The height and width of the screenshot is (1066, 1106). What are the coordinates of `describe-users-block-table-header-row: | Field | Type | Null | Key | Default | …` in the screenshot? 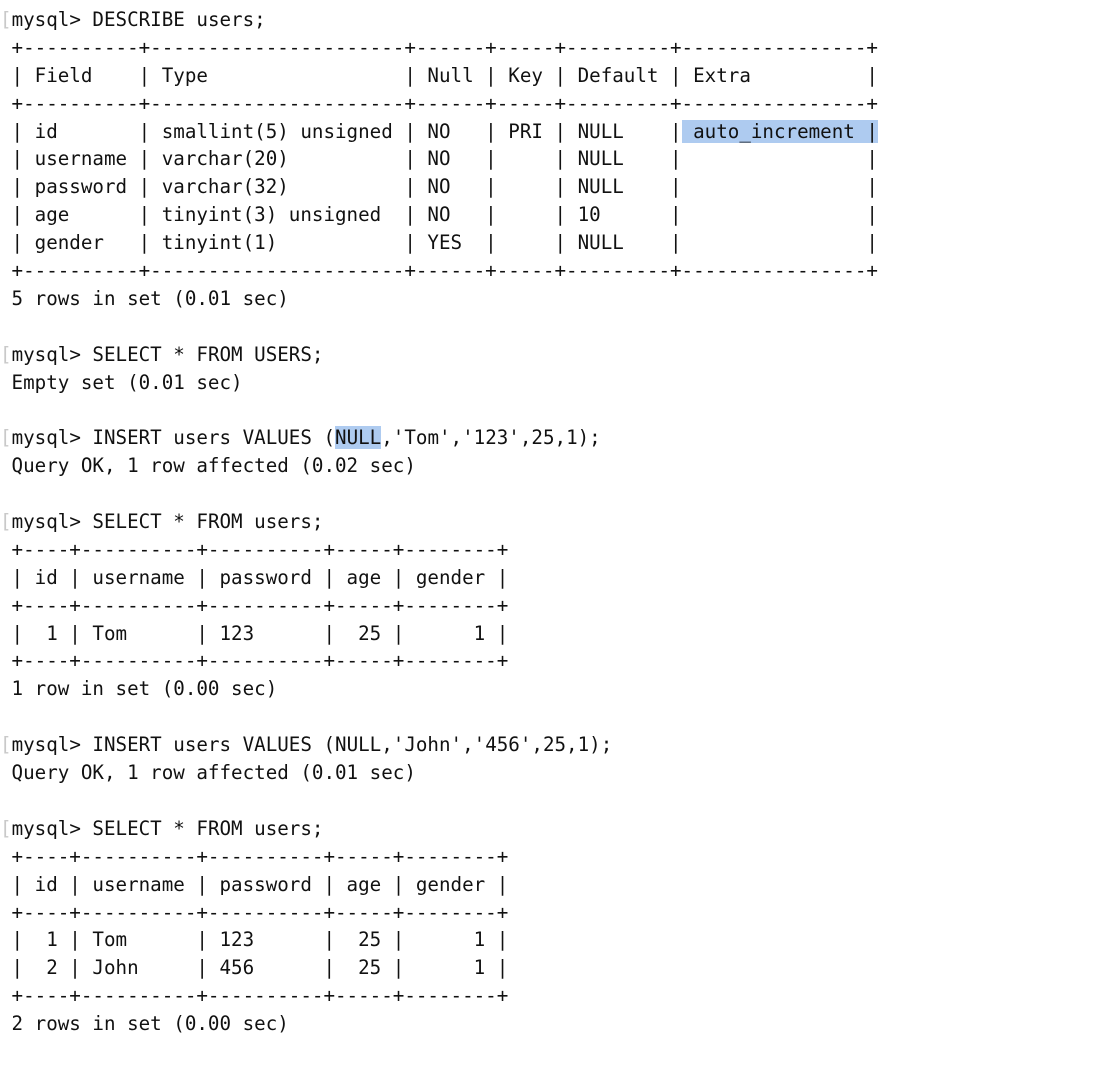 It's located at (439, 75).